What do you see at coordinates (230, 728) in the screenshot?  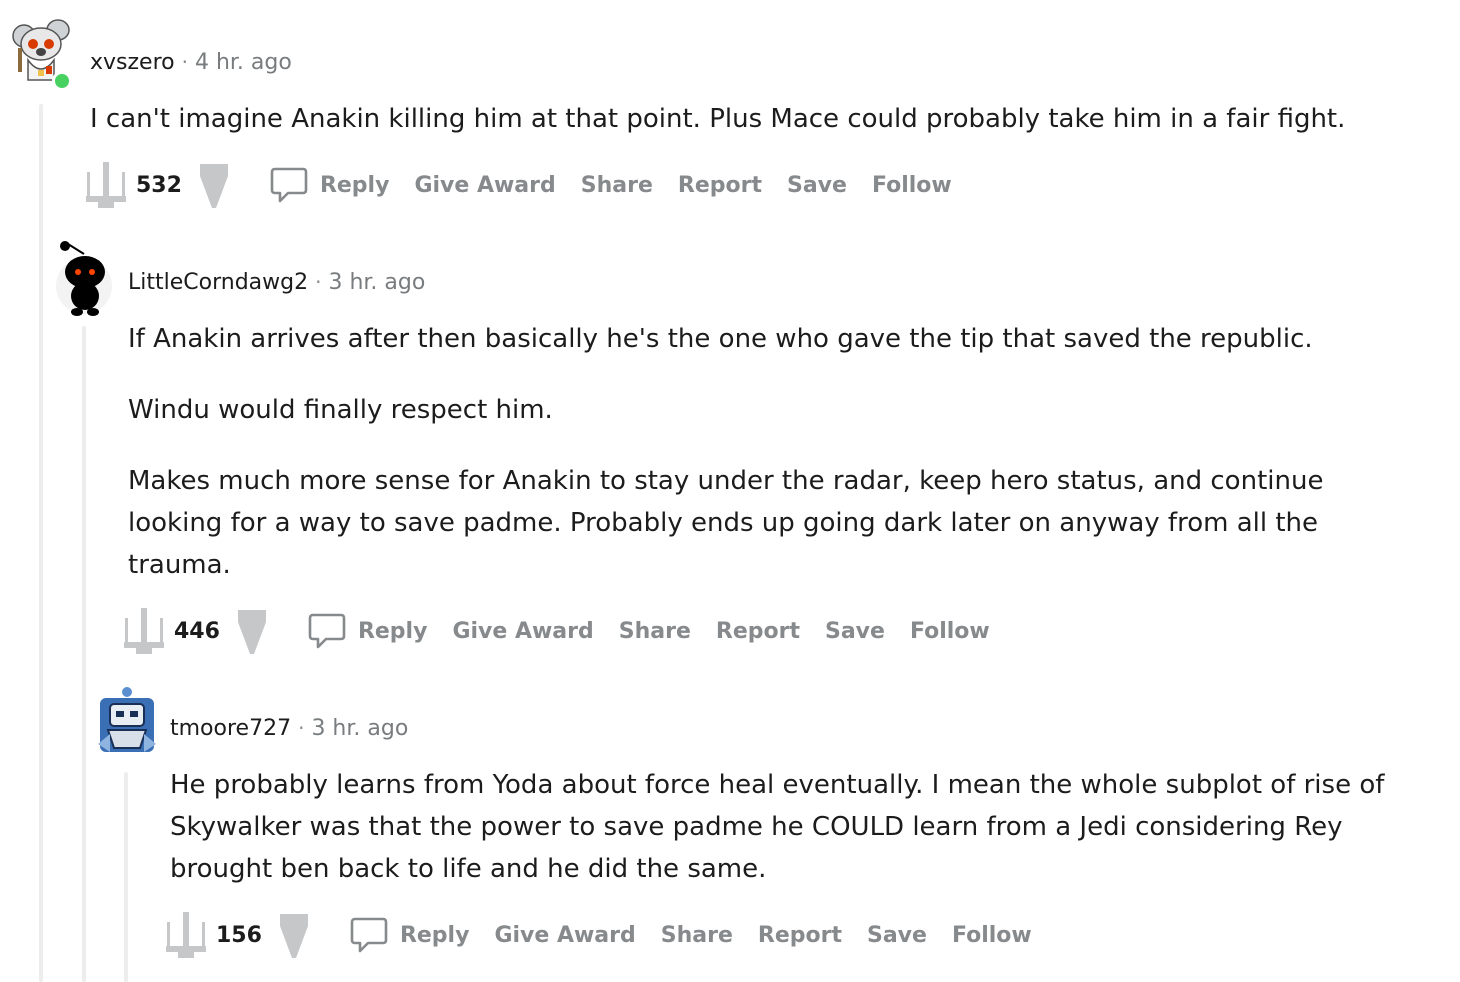 I see `username: tmoore727` at bounding box center [230, 728].